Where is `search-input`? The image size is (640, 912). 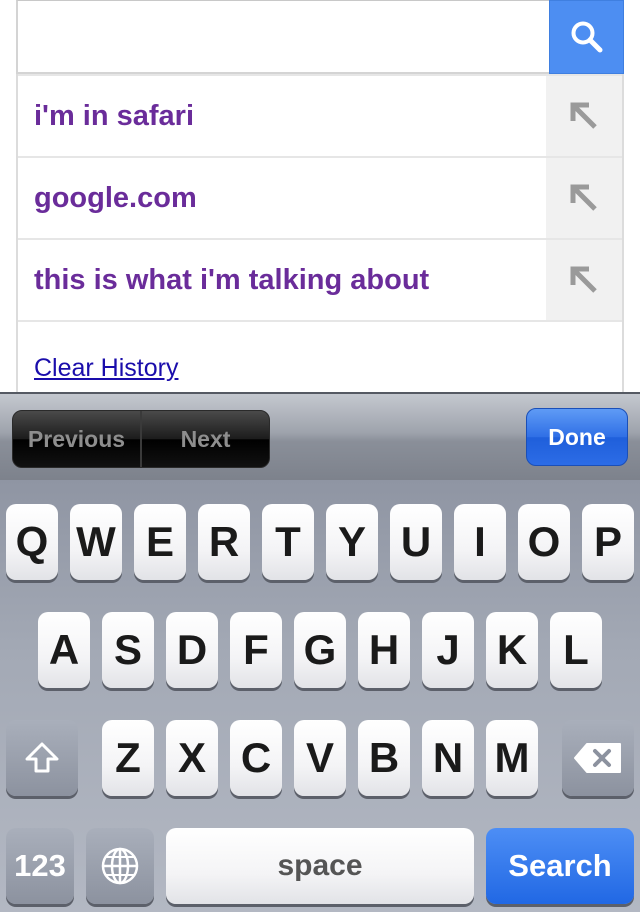 search-input is located at coordinates (284, 36).